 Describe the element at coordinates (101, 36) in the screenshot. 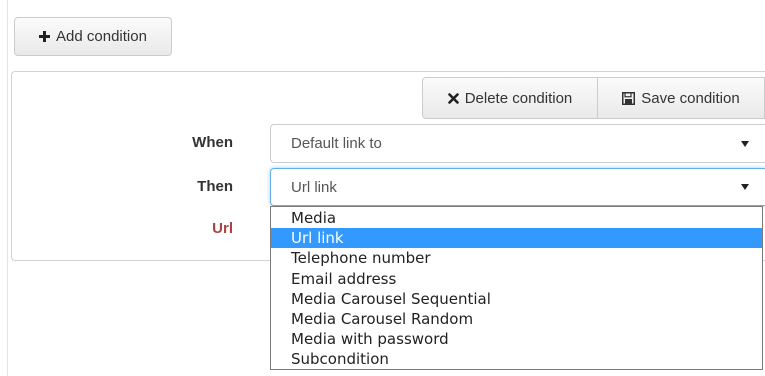

I see `add-condition-label: Add condition` at that location.